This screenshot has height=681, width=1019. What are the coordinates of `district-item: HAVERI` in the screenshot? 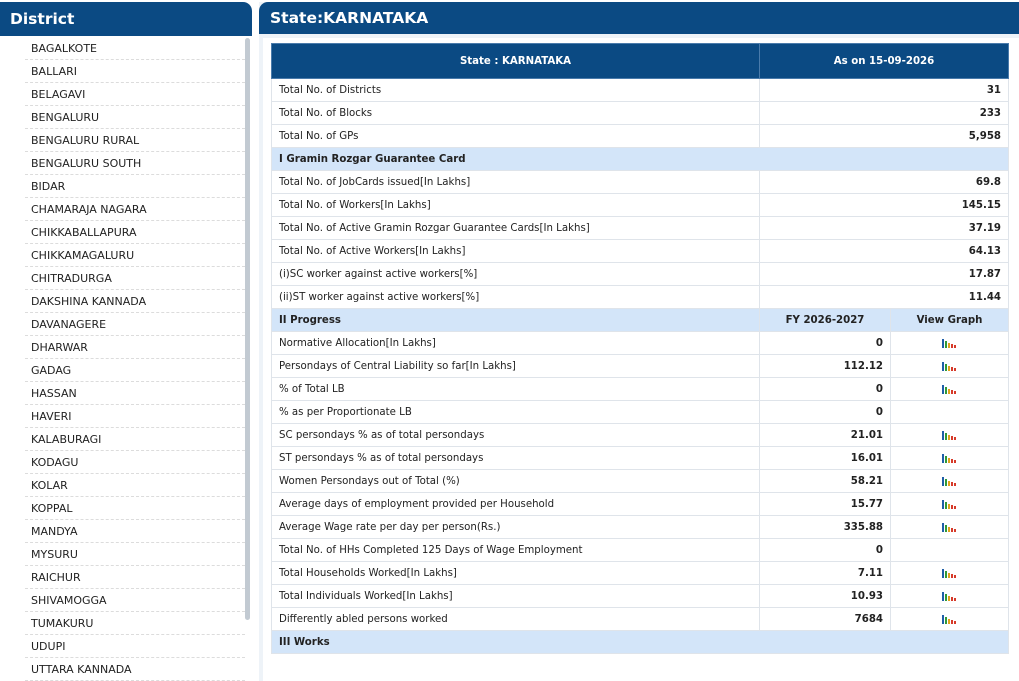 It's located at (135, 417).